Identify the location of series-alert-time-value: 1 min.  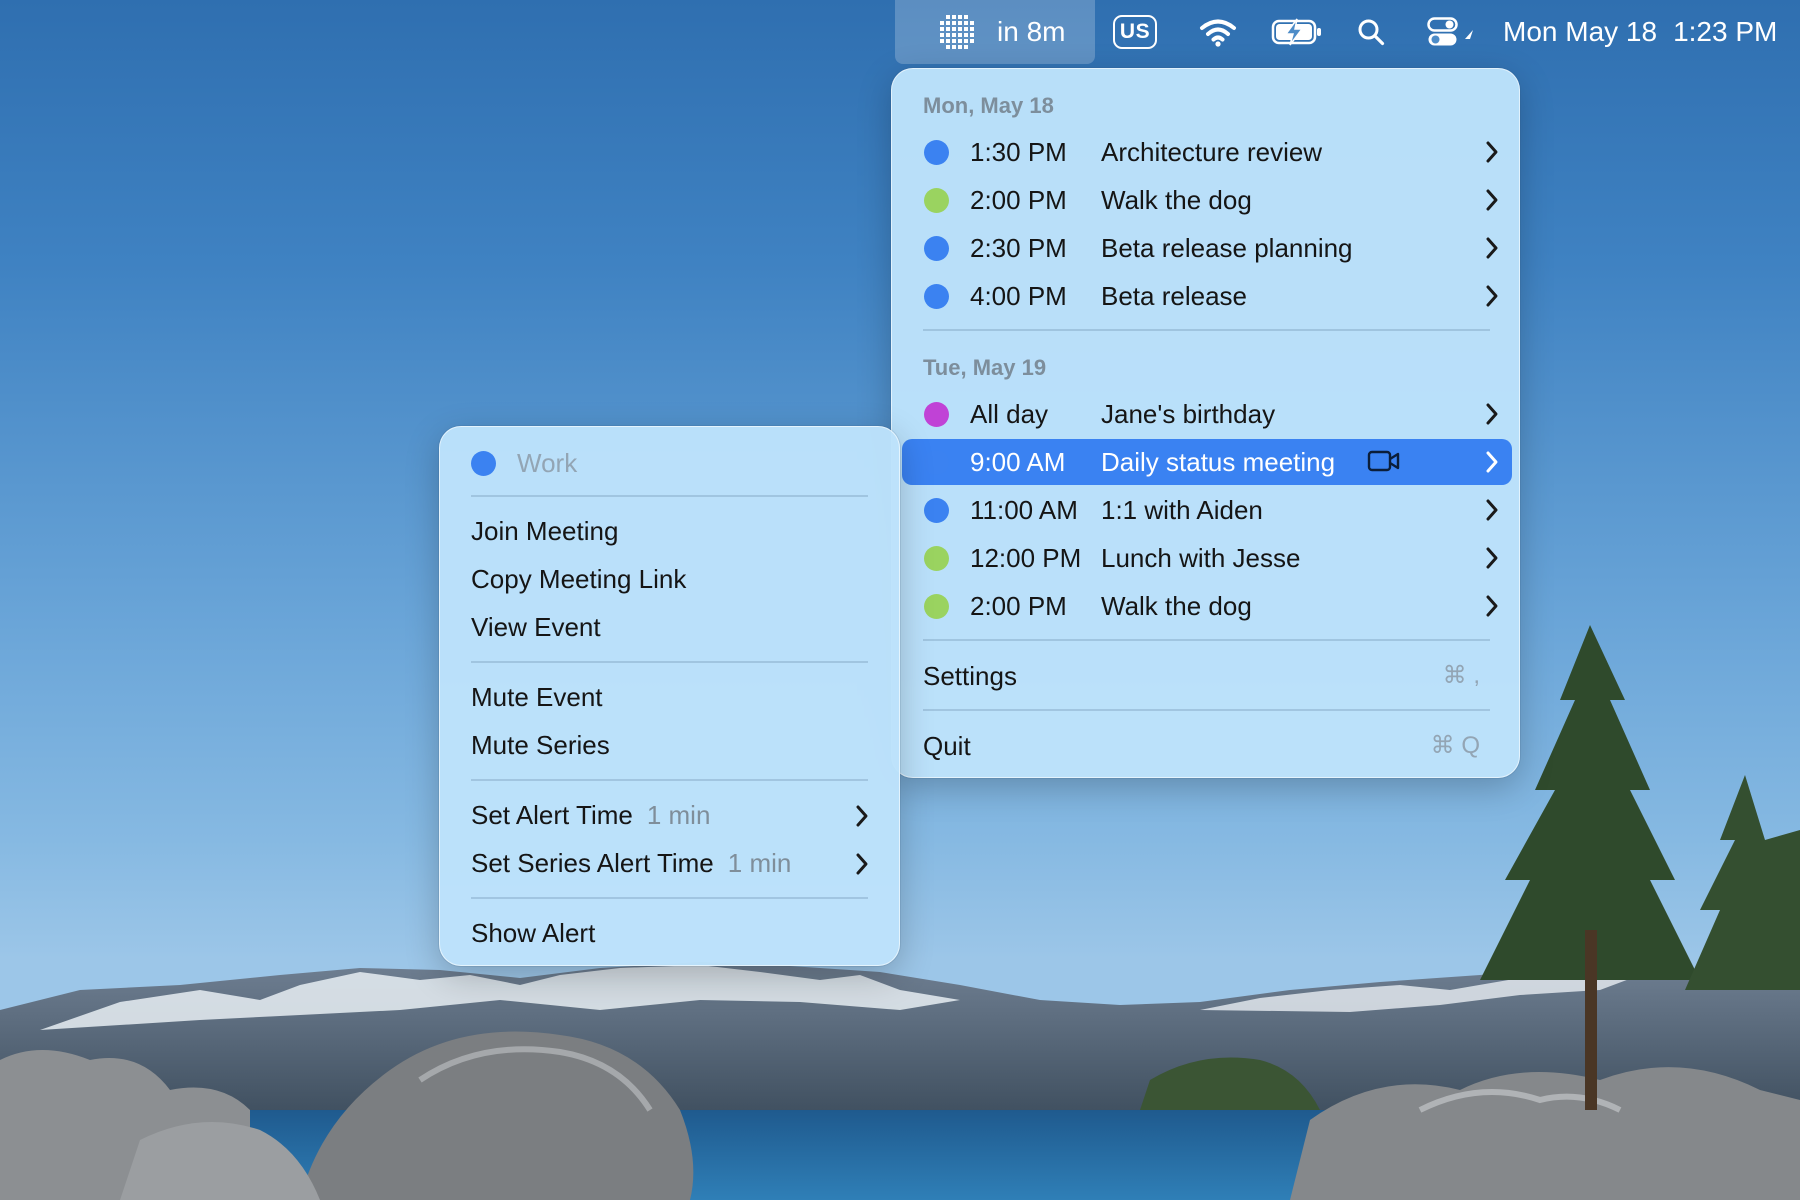
(759, 862).